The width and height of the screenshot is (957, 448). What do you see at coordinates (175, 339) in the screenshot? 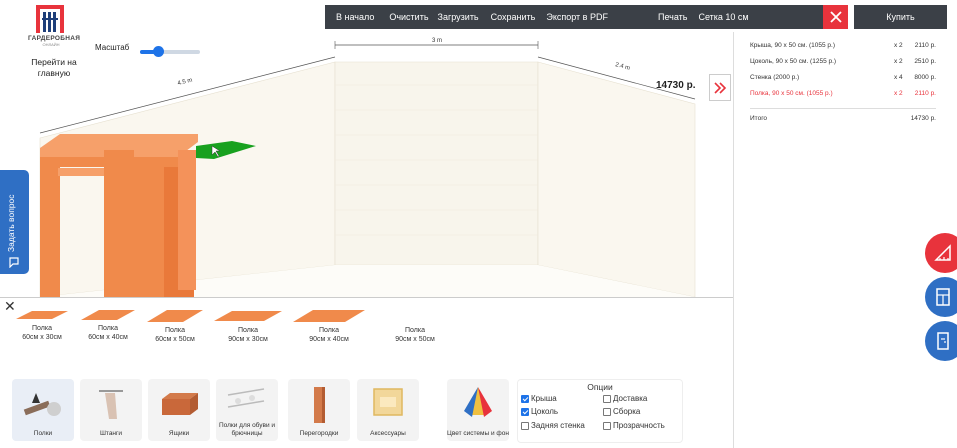
I see `shelf-size: 60см х 50см` at bounding box center [175, 339].